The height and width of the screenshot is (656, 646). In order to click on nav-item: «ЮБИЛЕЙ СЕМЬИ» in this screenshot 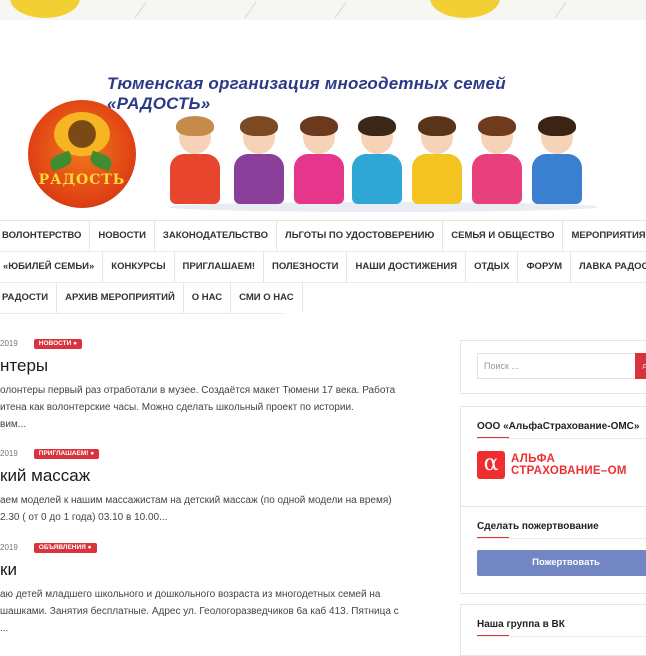, I will do `click(52, 267)`.